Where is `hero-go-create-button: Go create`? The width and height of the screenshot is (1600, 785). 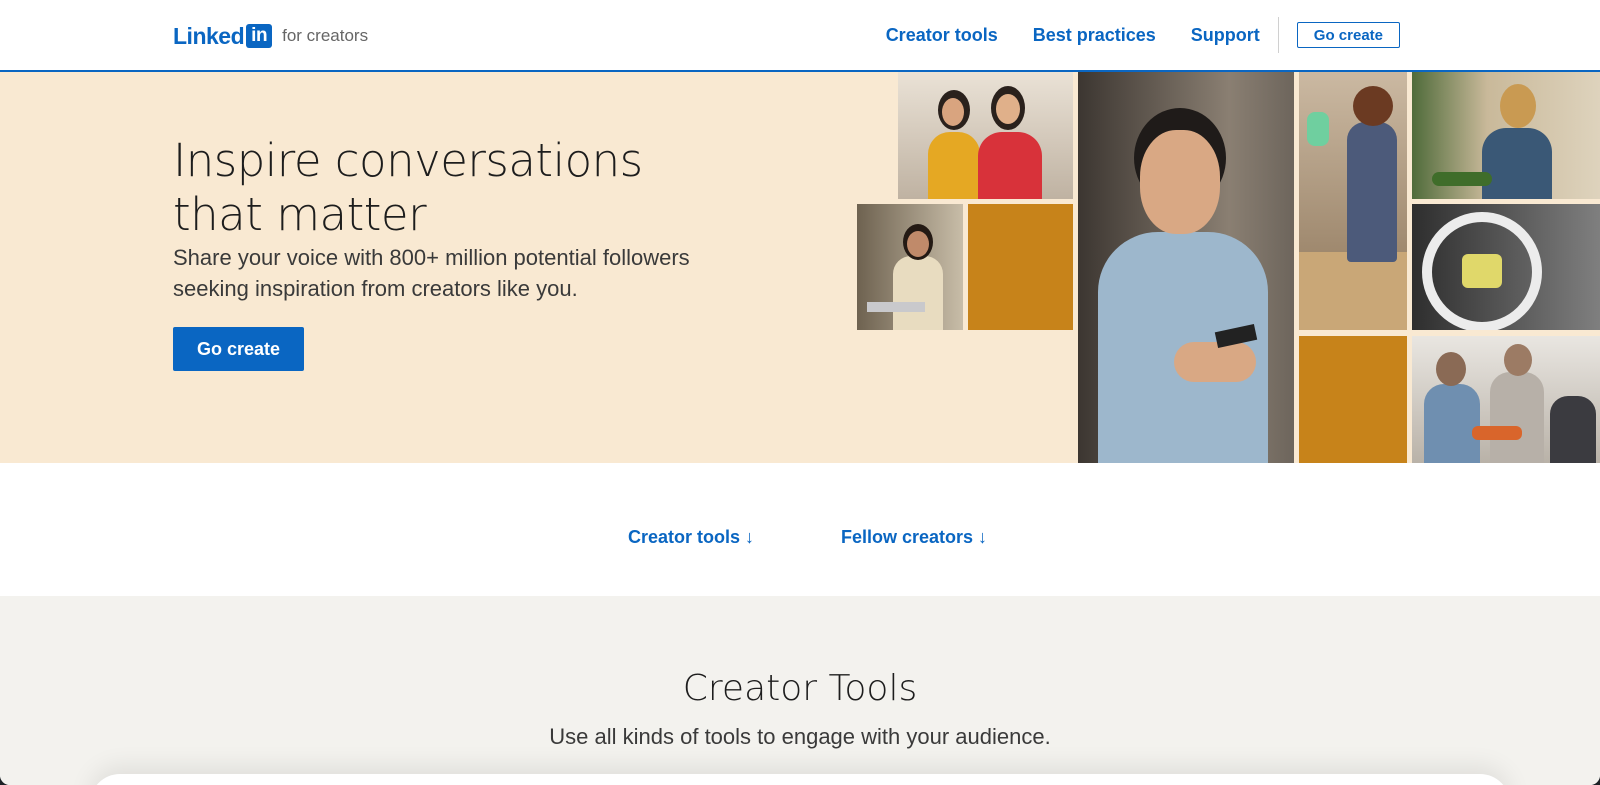 hero-go-create-button: Go create is located at coordinates (238, 349).